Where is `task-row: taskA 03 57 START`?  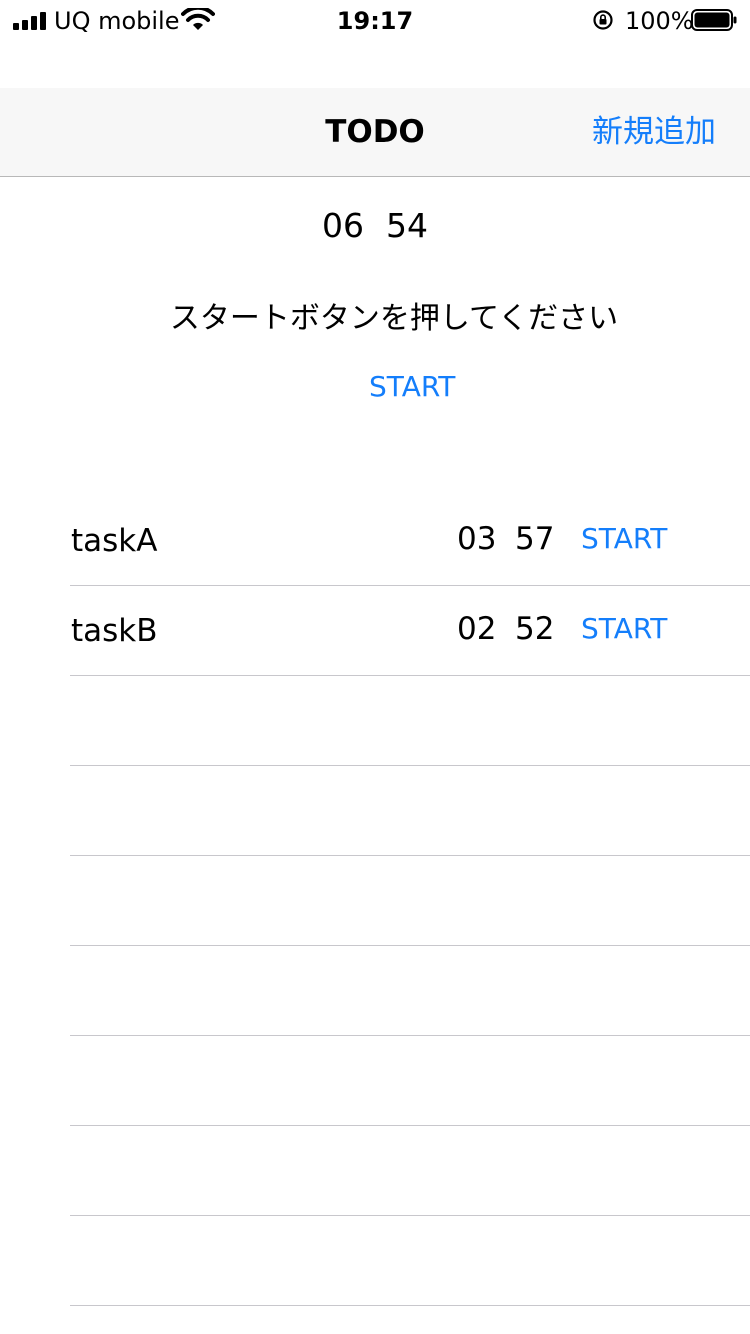
task-row: taskA 03 57 START is located at coordinates (375, 541).